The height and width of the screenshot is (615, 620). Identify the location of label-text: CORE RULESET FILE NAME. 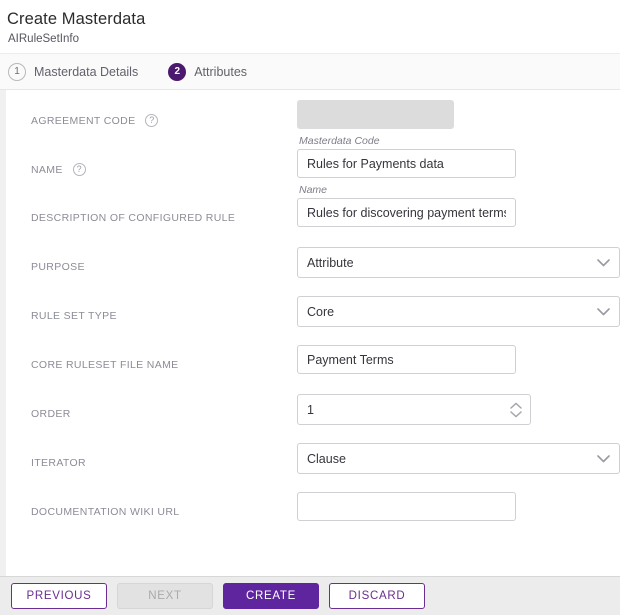
(105, 365).